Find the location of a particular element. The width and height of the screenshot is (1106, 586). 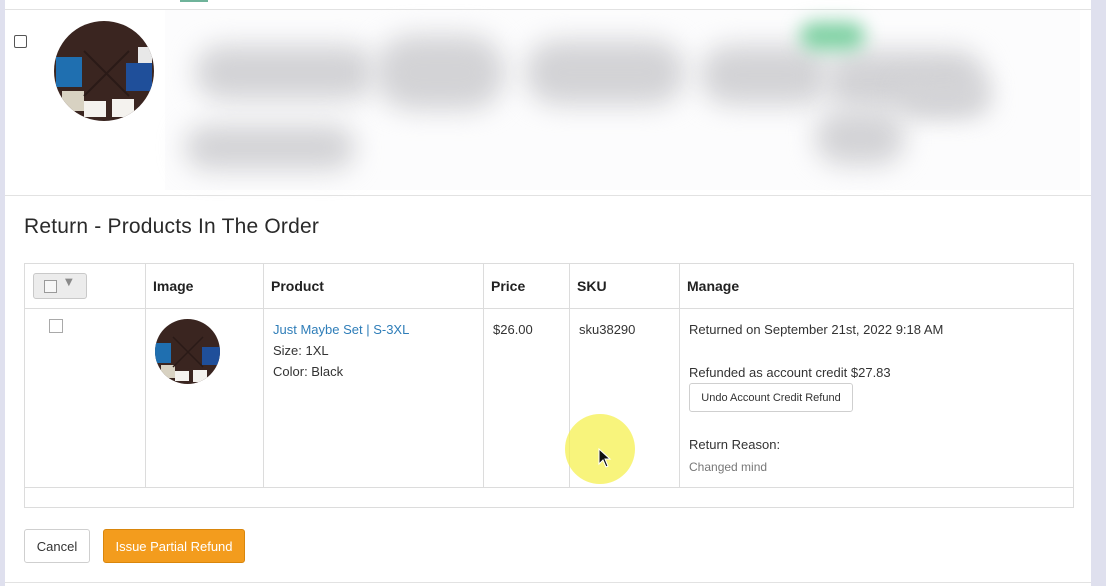

section-title: Return - Products In The Order is located at coordinates (172, 226).